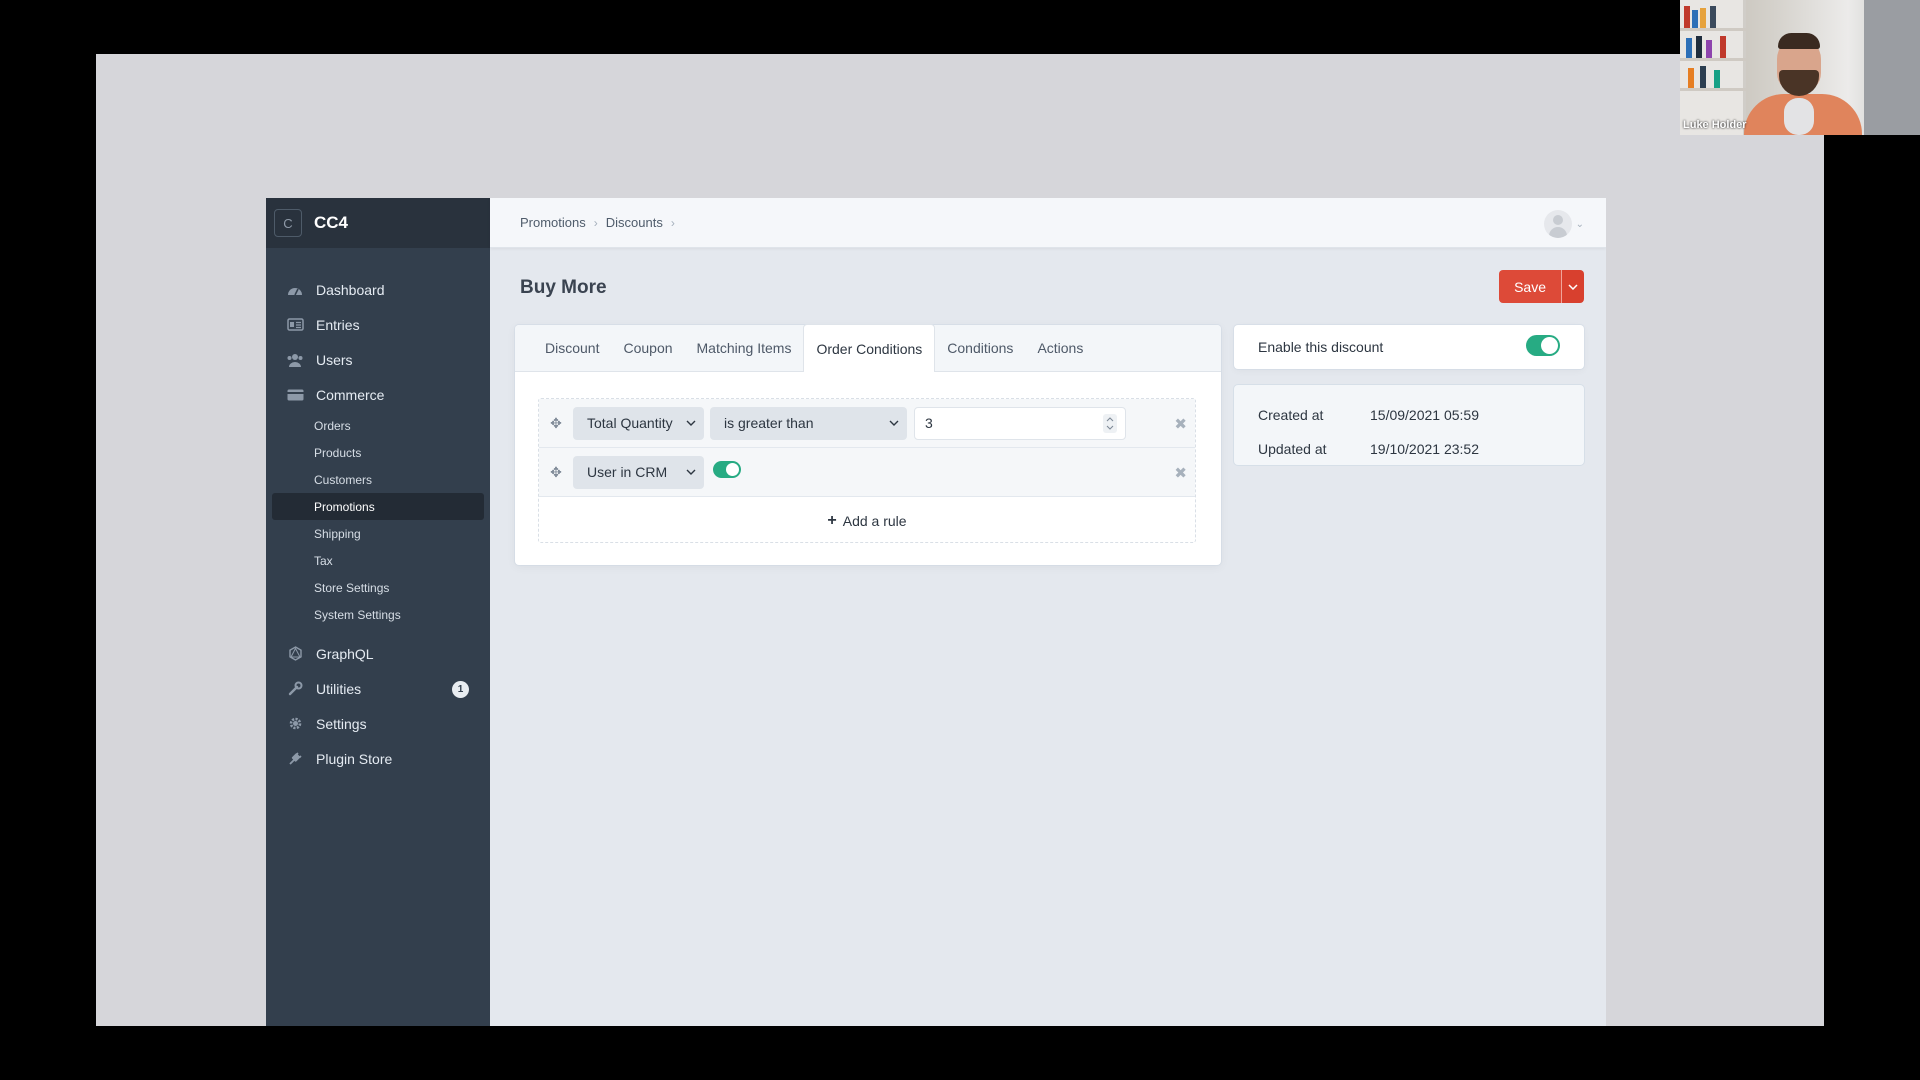  Describe the element at coordinates (378, 359) in the screenshot. I see `nav-item-users: Users` at that location.